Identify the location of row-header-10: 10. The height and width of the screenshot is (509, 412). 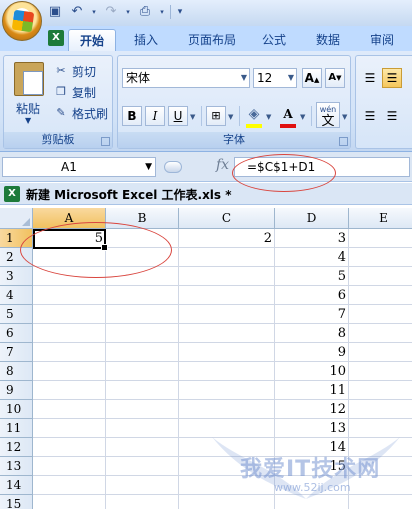
(16, 409).